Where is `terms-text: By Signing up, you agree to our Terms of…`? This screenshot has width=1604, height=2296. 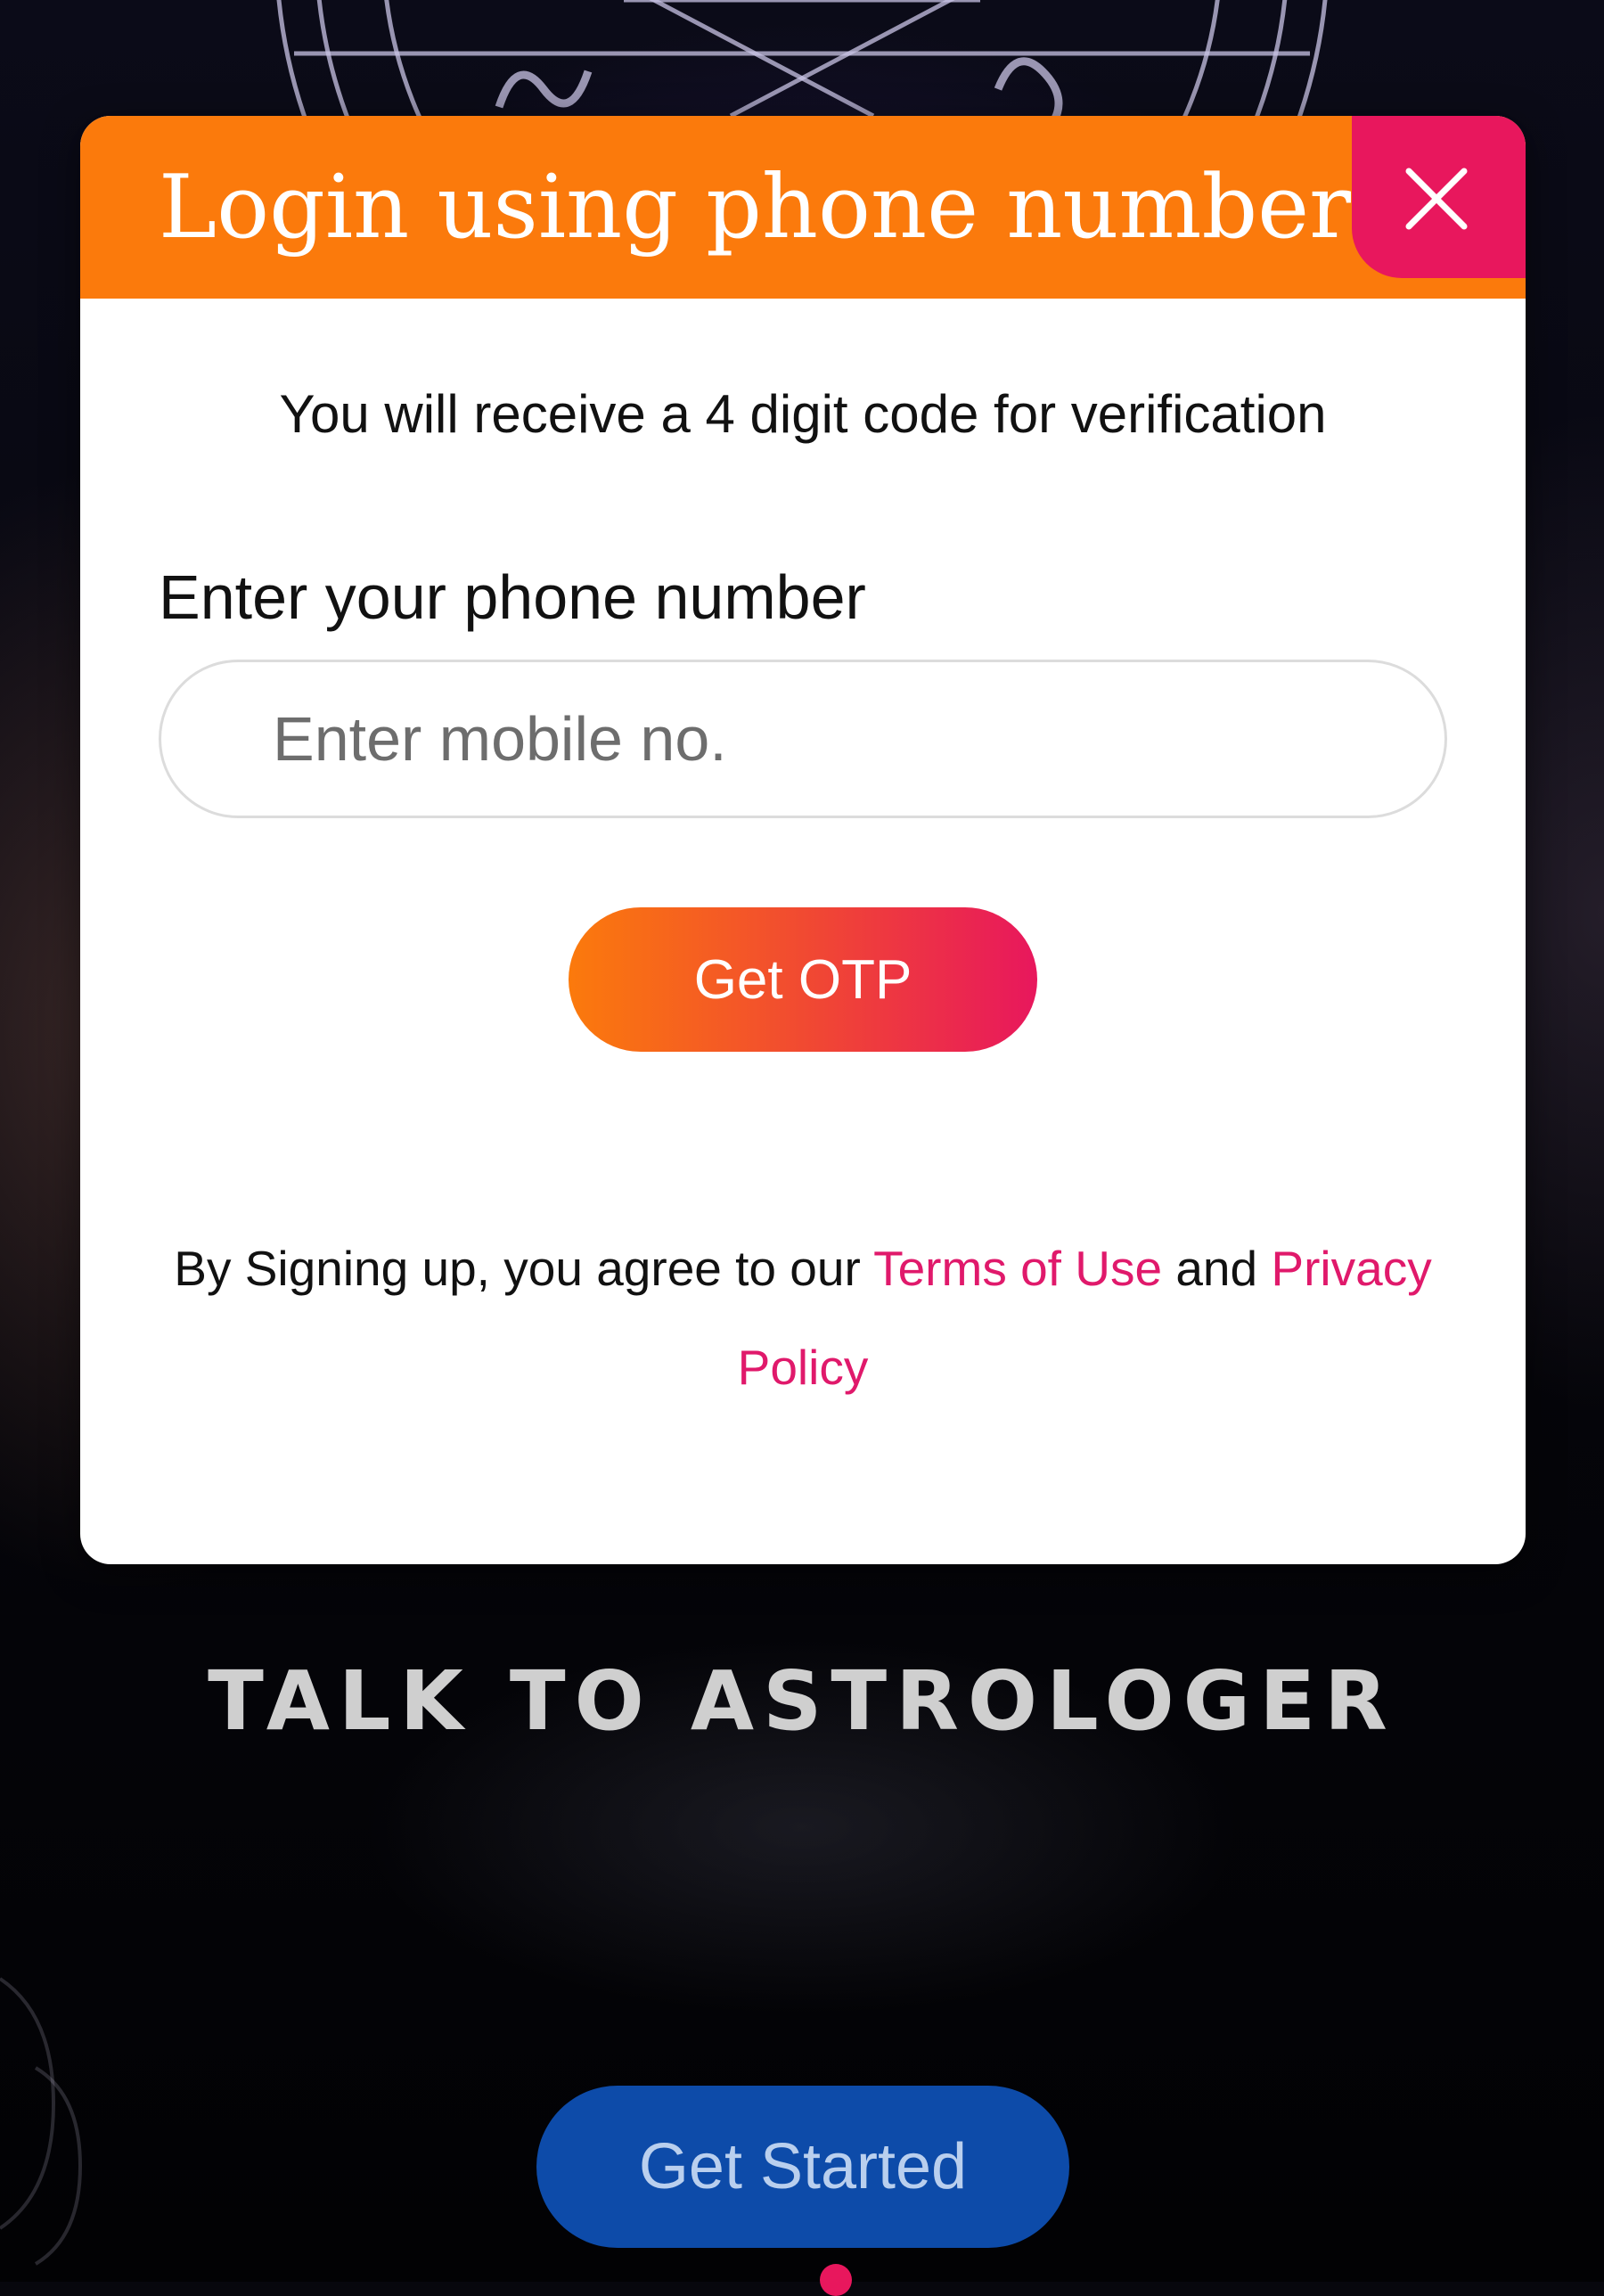 terms-text: By Signing up, you agree to our Terms of… is located at coordinates (803, 1318).